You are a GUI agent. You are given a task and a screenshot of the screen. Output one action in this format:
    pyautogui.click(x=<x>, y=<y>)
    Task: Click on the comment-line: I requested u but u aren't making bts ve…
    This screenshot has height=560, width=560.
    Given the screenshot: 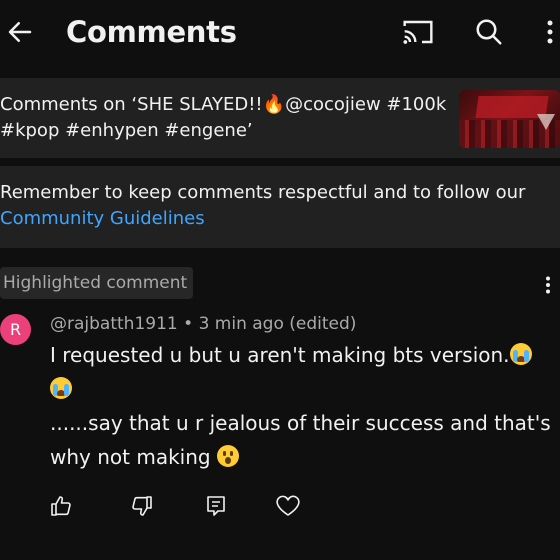 What is the action you would take?
    pyautogui.click(x=300, y=355)
    